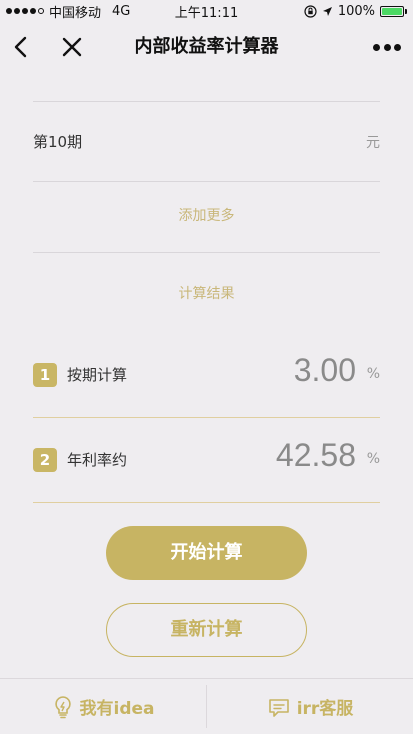  What do you see at coordinates (206, 215) in the screenshot?
I see `add-more-link: 添加更多` at bounding box center [206, 215].